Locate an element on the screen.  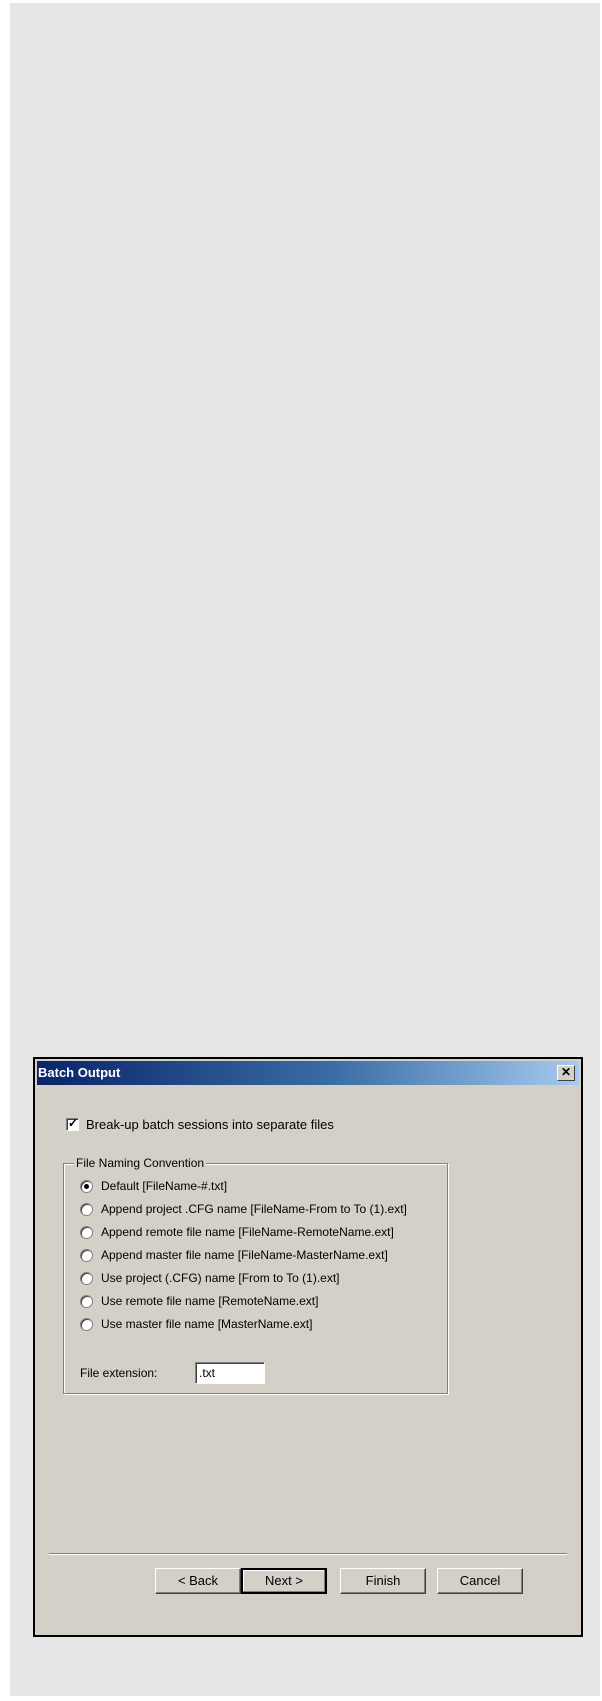
title-bar: Batch Output ✕ is located at coordinates (308, 1073).